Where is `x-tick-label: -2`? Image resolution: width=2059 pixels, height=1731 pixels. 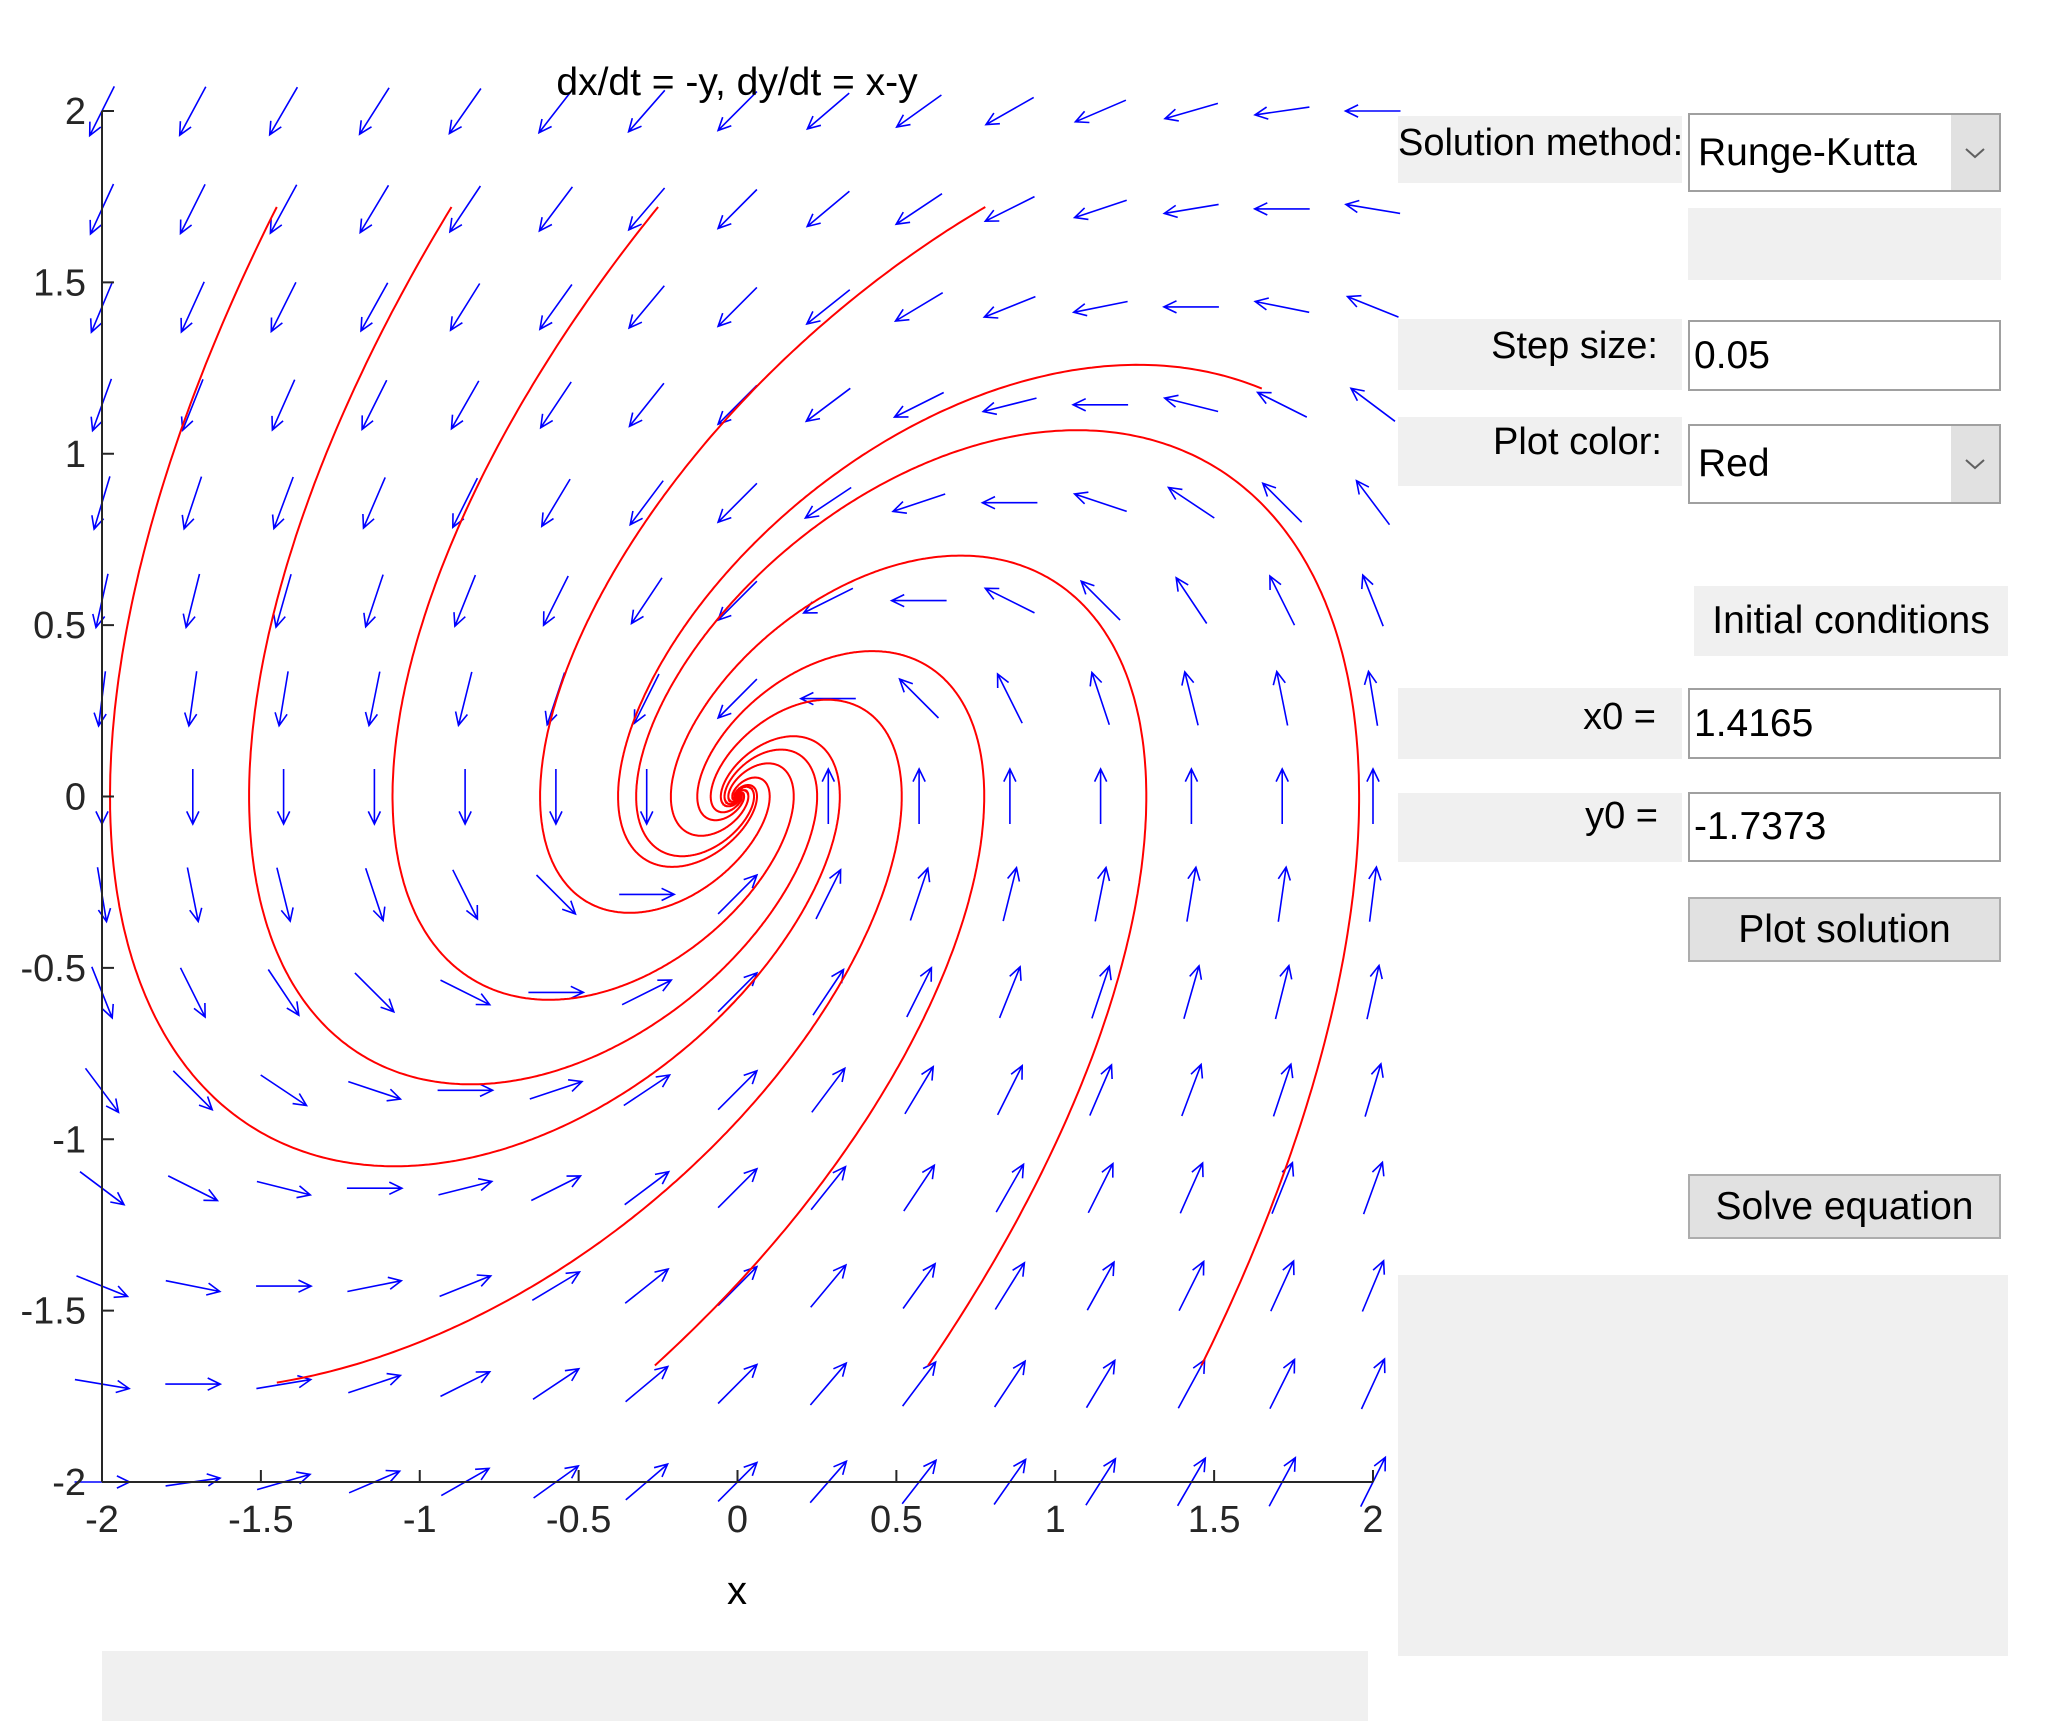 x-tick-label: -2 is located at coordinates (102, 1520).